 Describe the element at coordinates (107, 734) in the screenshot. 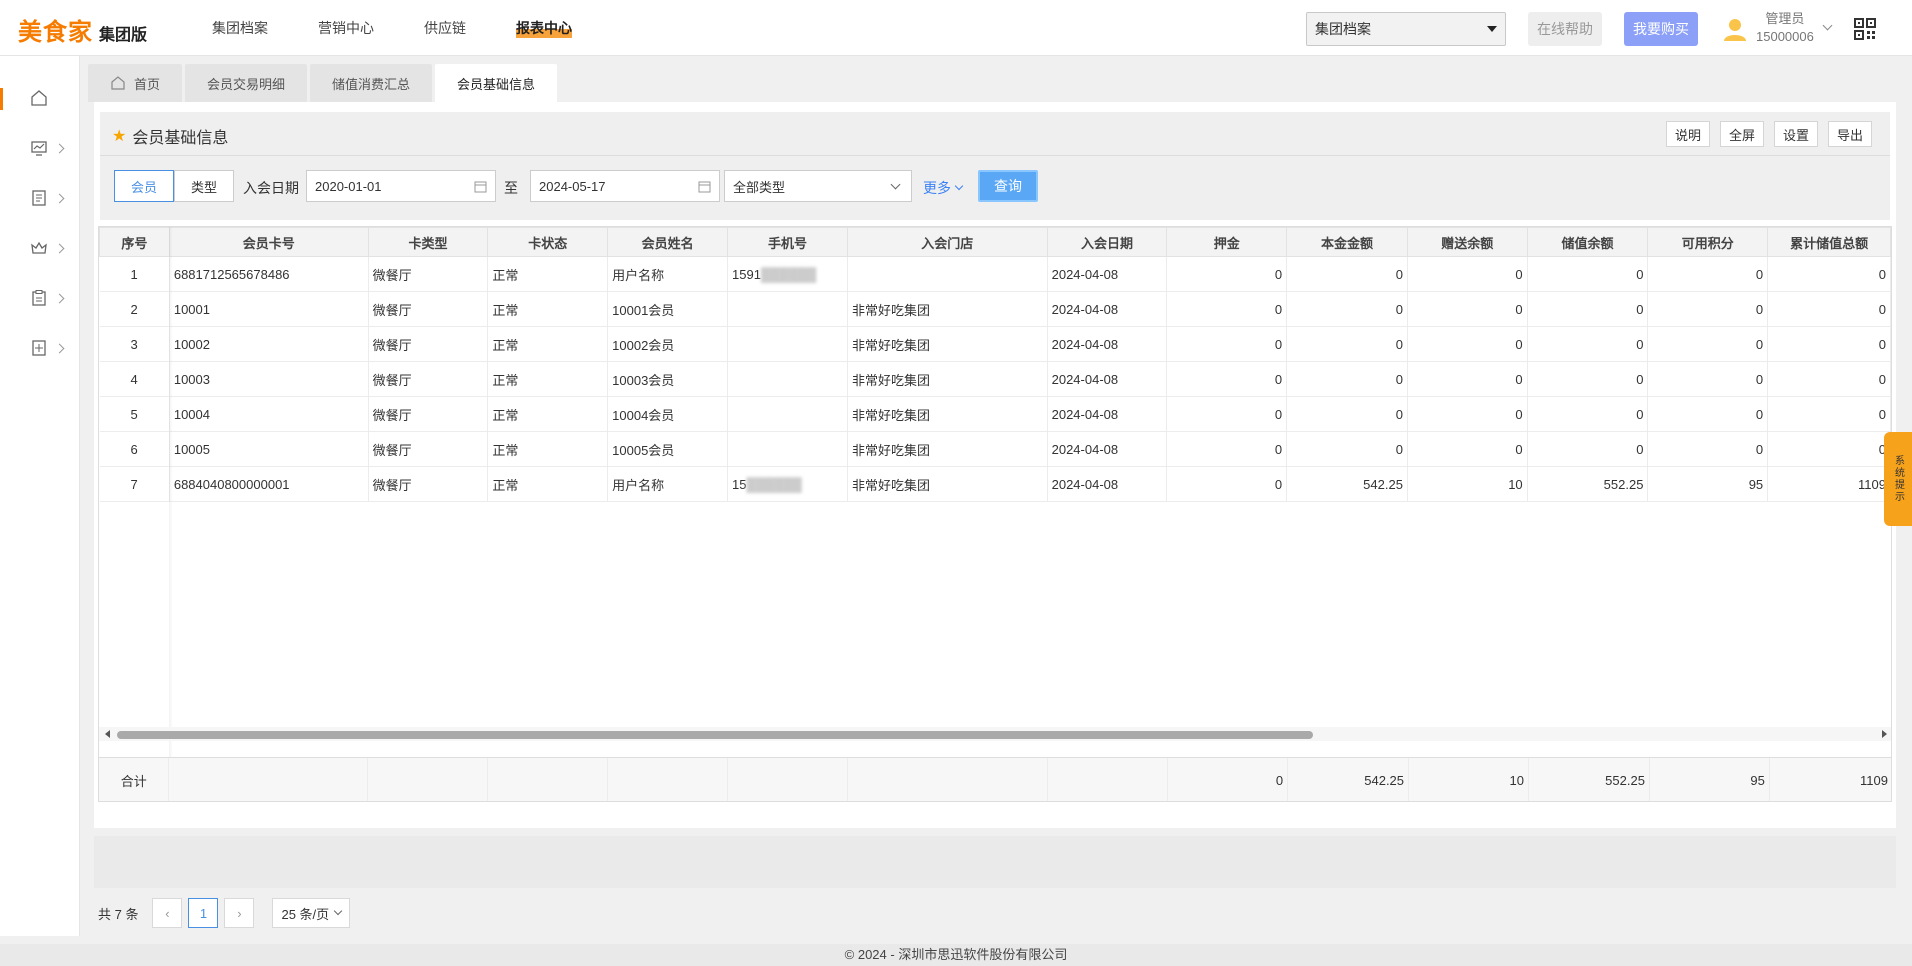

I see `scroll-left-icon` at that location.